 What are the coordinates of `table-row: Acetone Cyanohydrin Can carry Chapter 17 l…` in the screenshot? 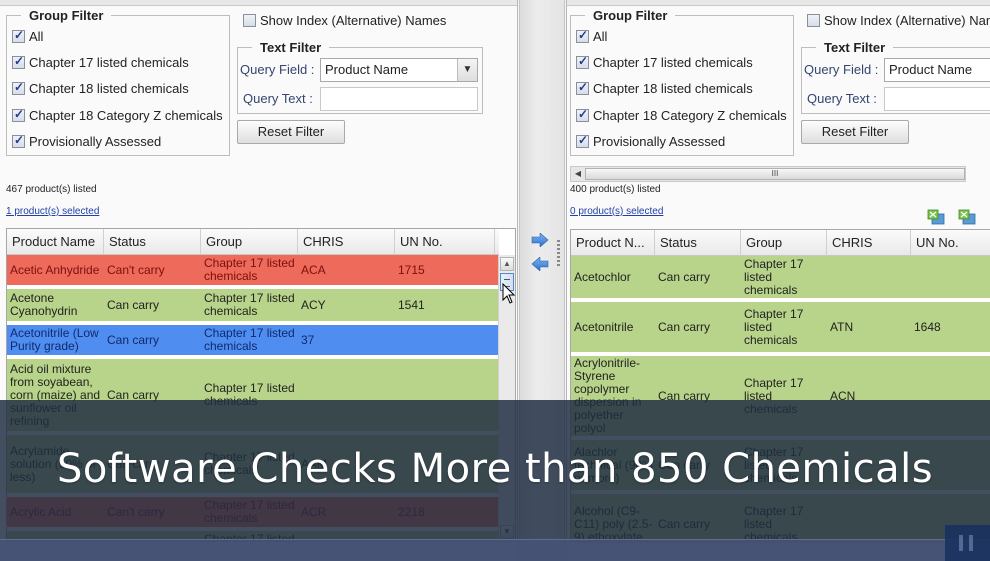 It's located at (252, 306).